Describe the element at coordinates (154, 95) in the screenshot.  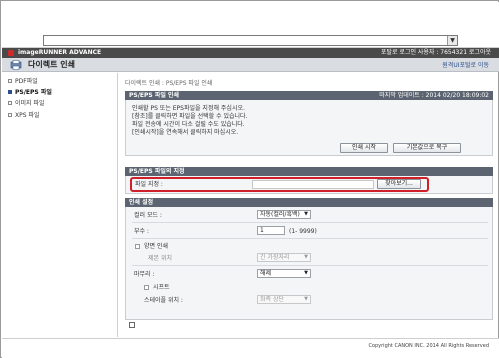
I see `print-section-title: PS/EPS 파일 인쇄` at that location.